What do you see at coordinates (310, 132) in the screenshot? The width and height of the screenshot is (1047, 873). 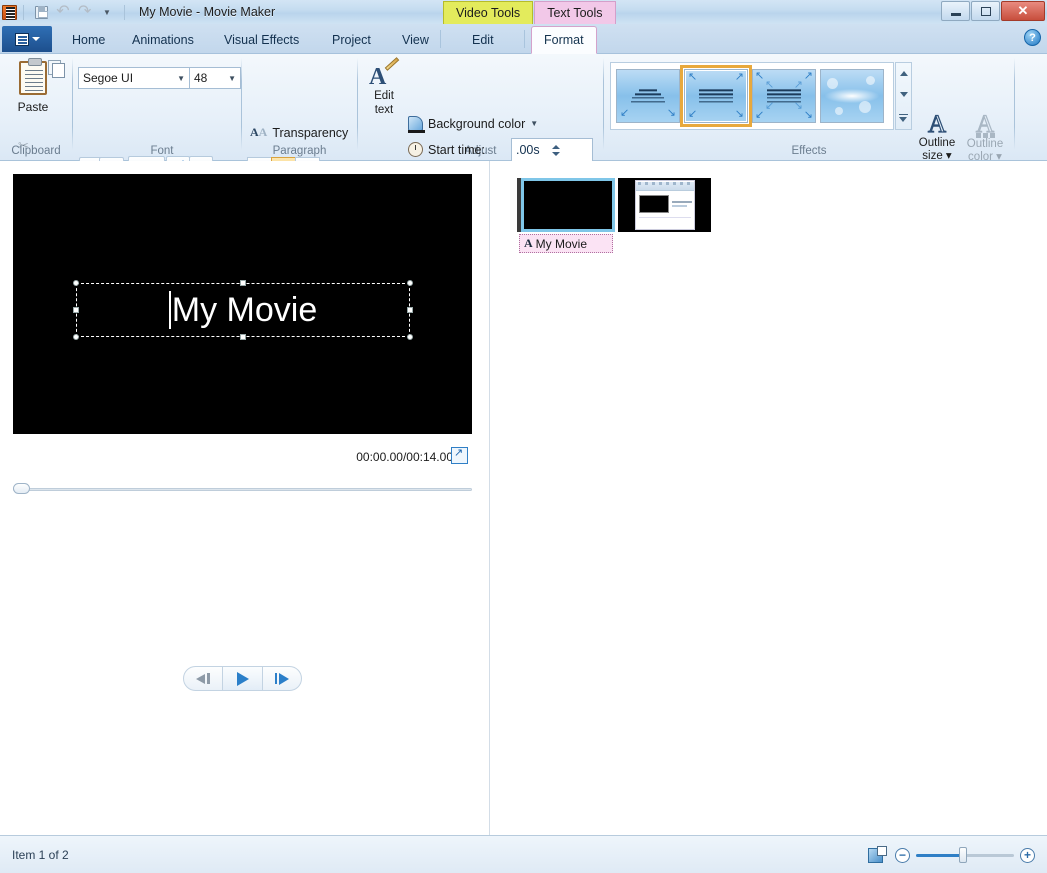 I see `transparency-label: Transparency` at bounding box center [310, 132].